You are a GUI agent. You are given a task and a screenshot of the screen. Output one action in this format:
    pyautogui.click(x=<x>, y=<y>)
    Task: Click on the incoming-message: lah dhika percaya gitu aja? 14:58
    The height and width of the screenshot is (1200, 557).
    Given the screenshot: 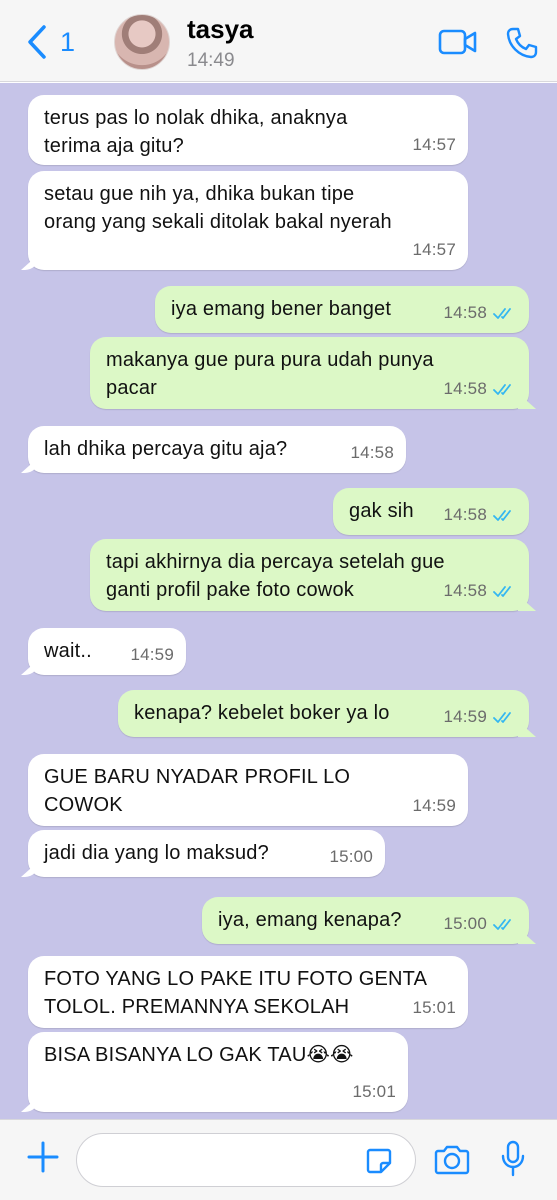 What is the action you would take?
    pyautogui.click(x=217, y=449)
    